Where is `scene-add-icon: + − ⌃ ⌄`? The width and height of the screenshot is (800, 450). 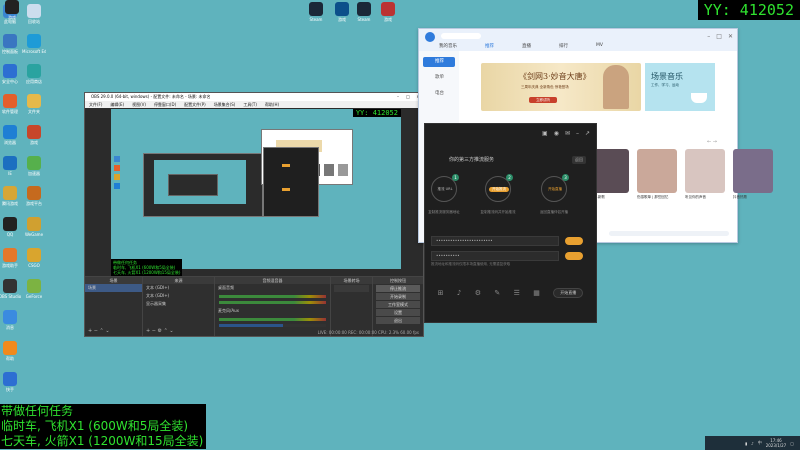 scene-add-icon: + − ⌃ ⌄ is located at coordinates (99, 331).